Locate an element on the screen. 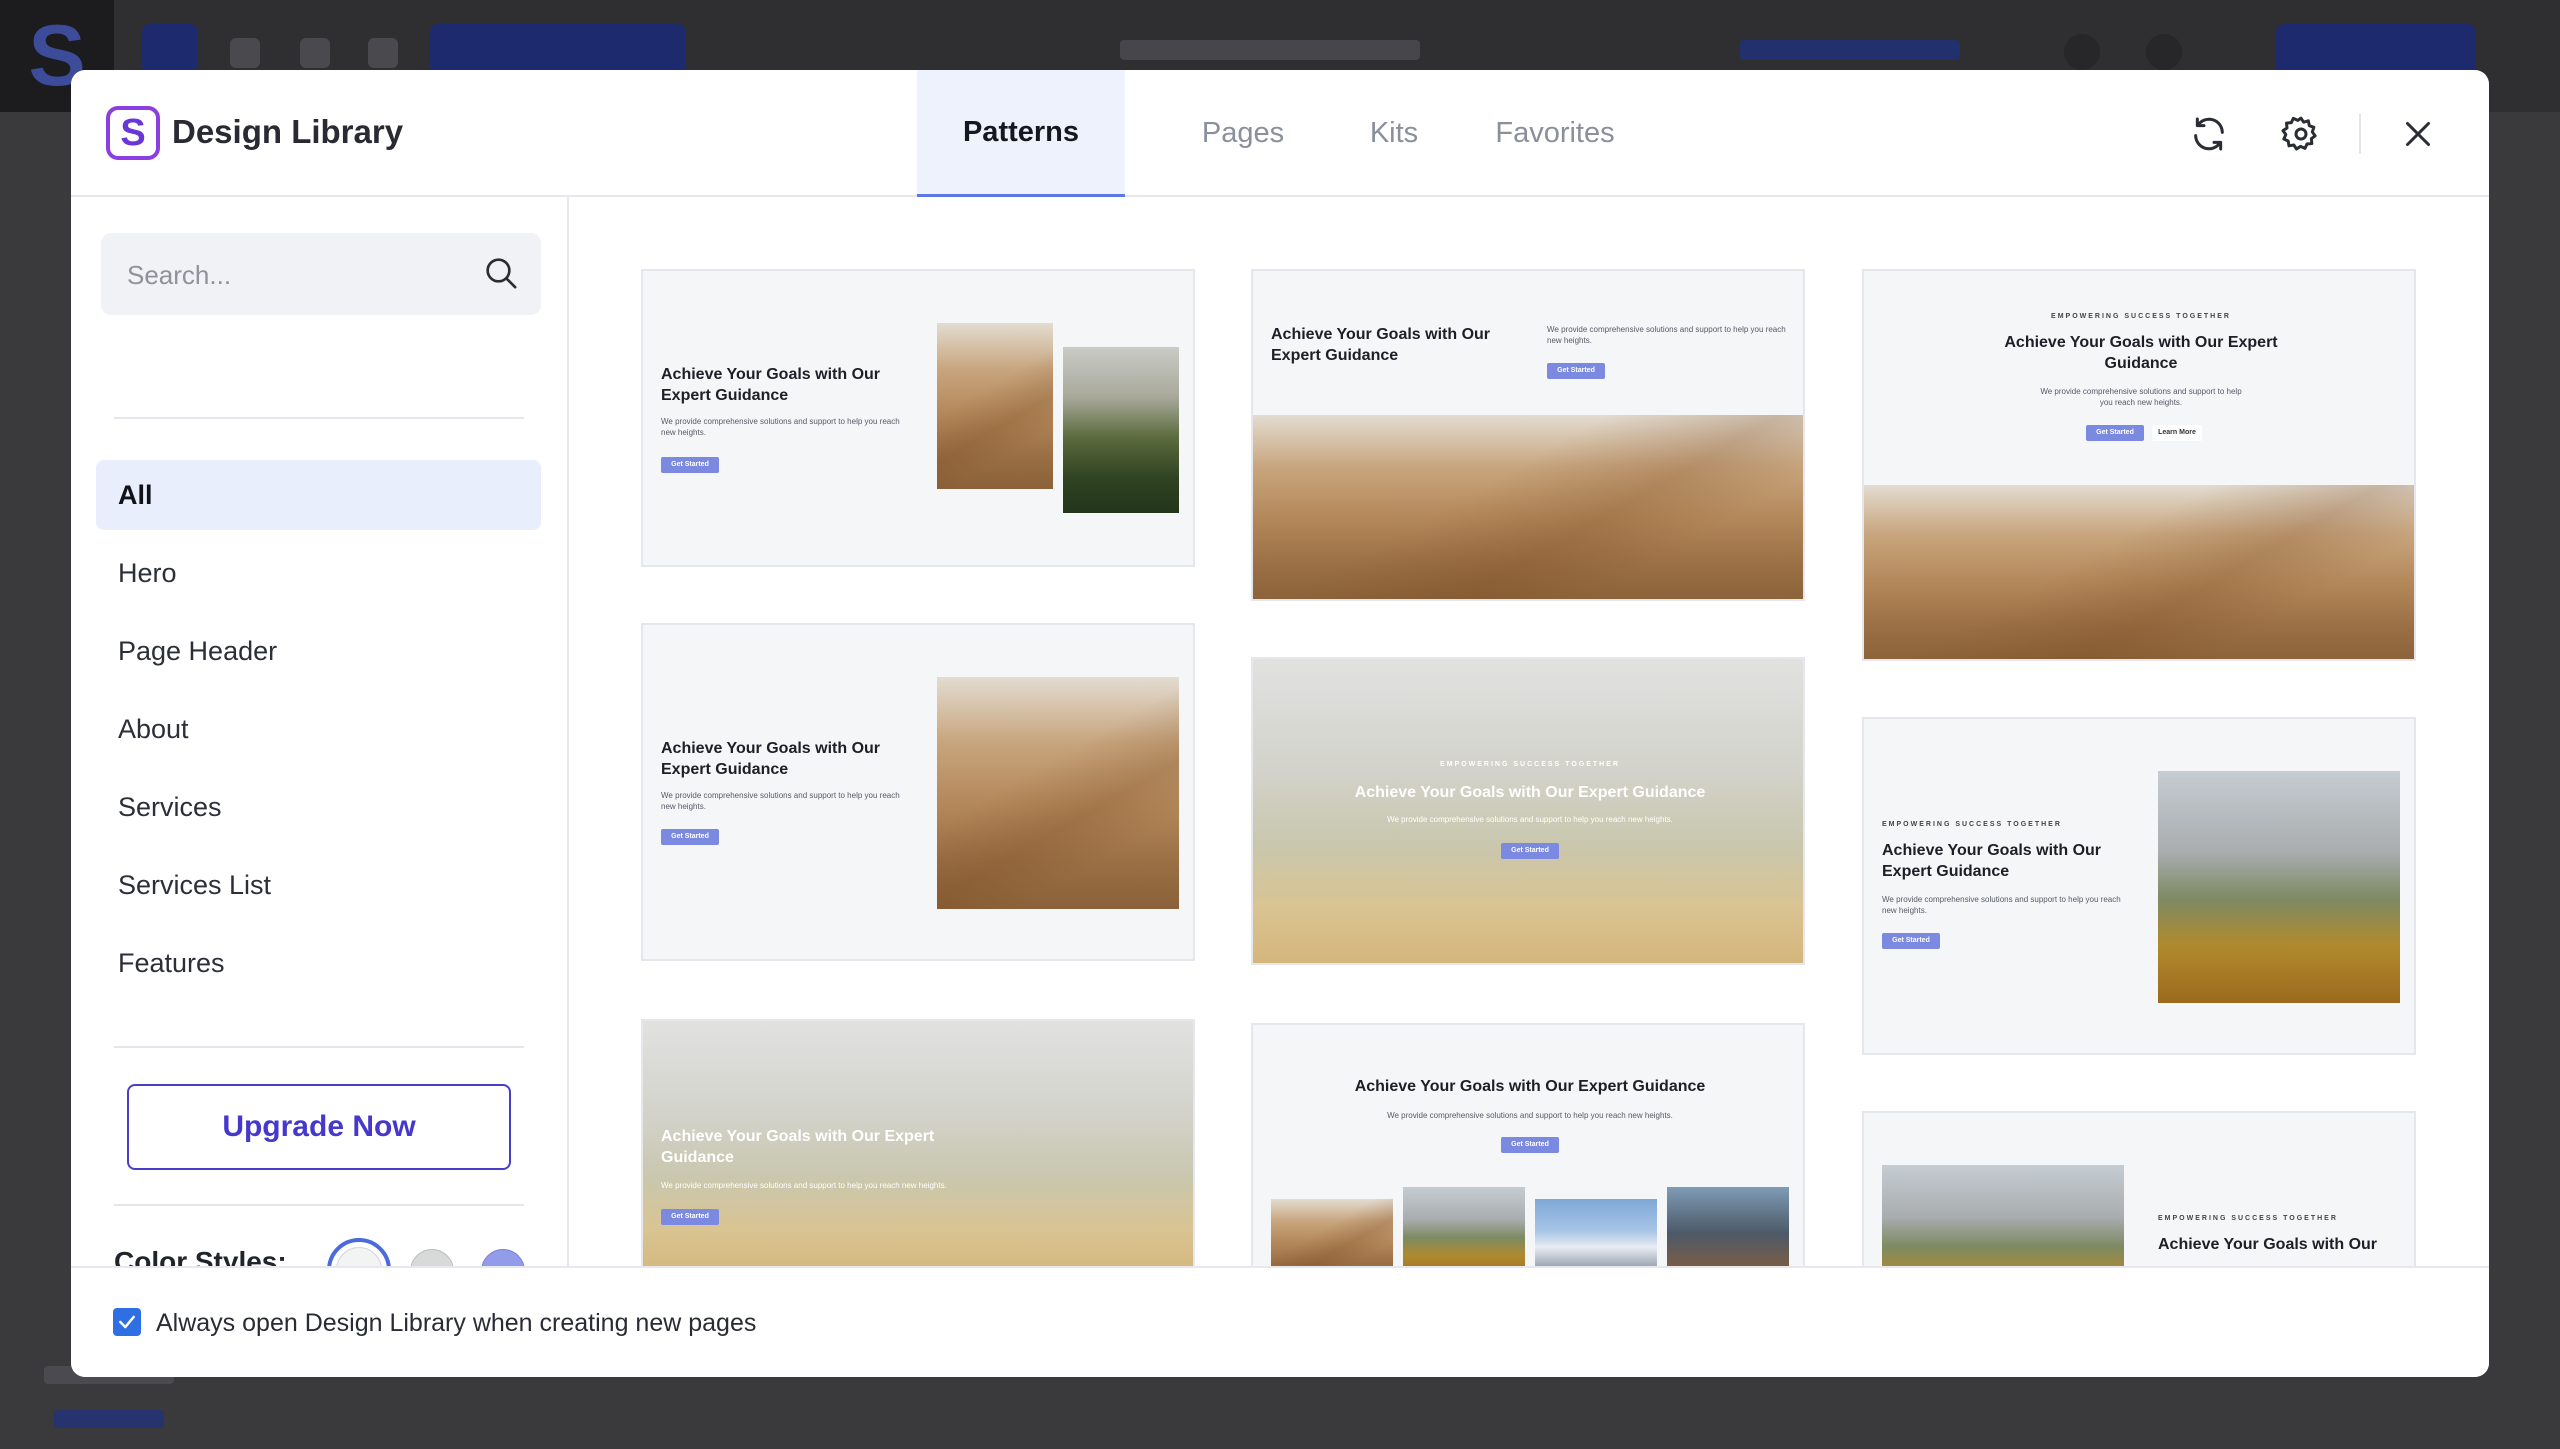  modal-title: Design Library is located at coordinates (288, 131).